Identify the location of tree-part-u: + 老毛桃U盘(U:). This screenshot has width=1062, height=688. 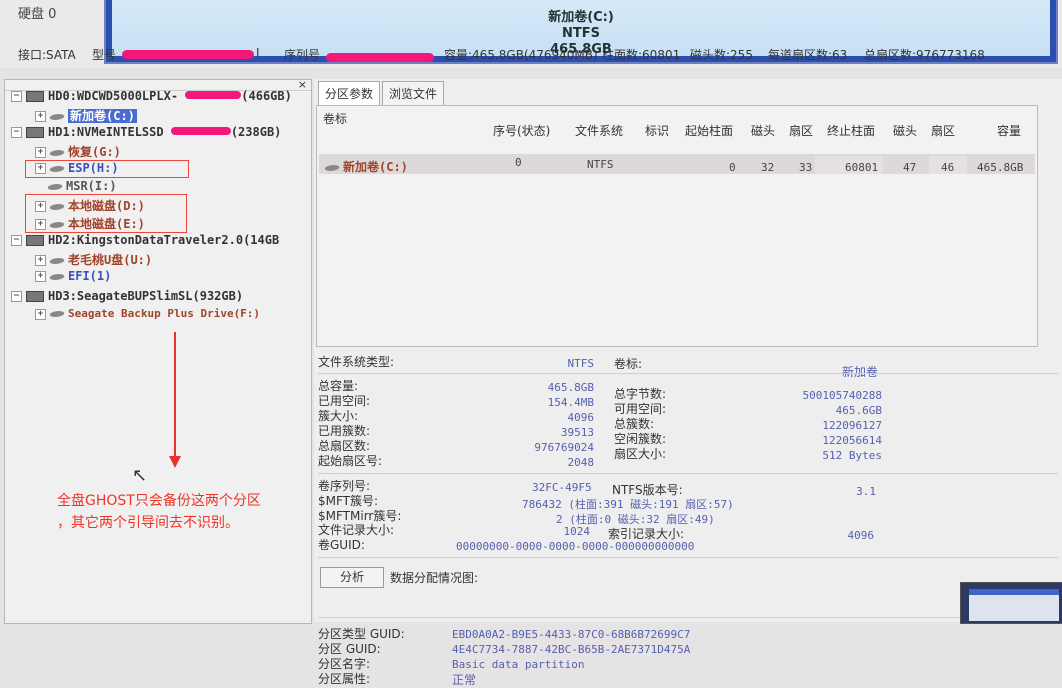
(93, 259).